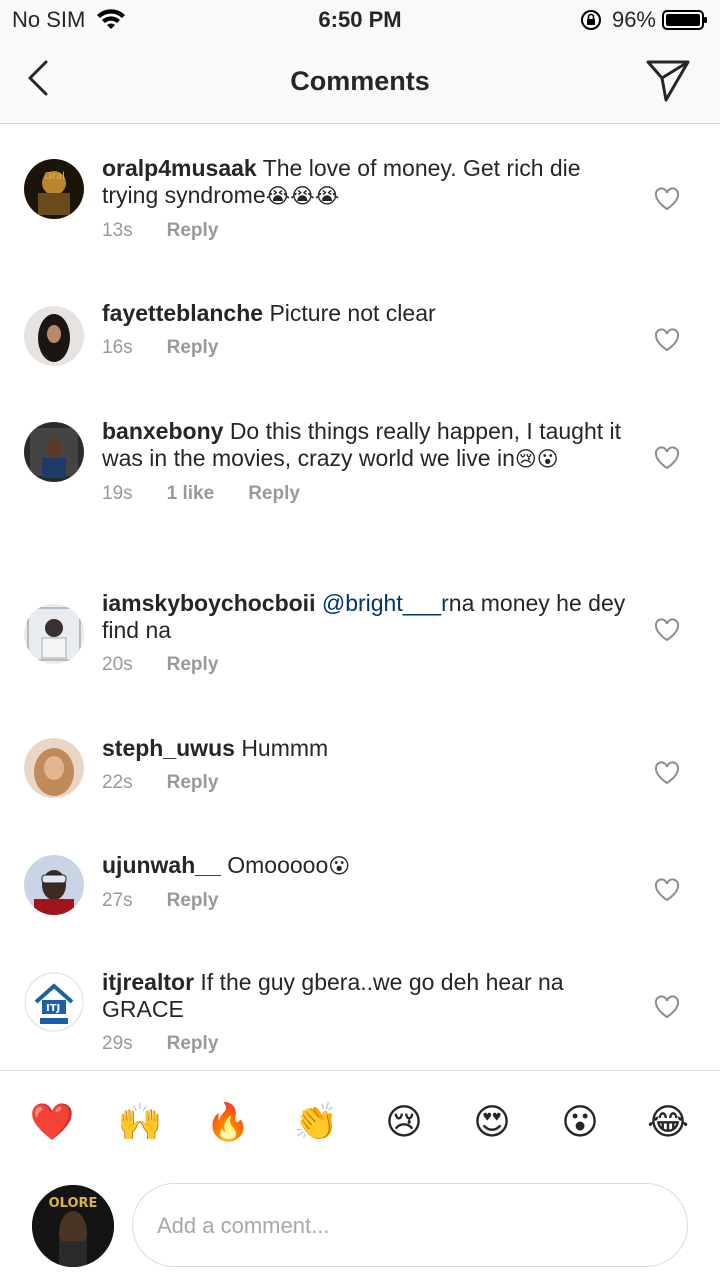 Image resolution: width=720 pixels, height=1280 pixels. What do you see at coordinates (367, 882) in the screenshot?
I see `comment-body: ujunwah__ Omooooo😮 27s Reply` at bounding box center [367, 882].